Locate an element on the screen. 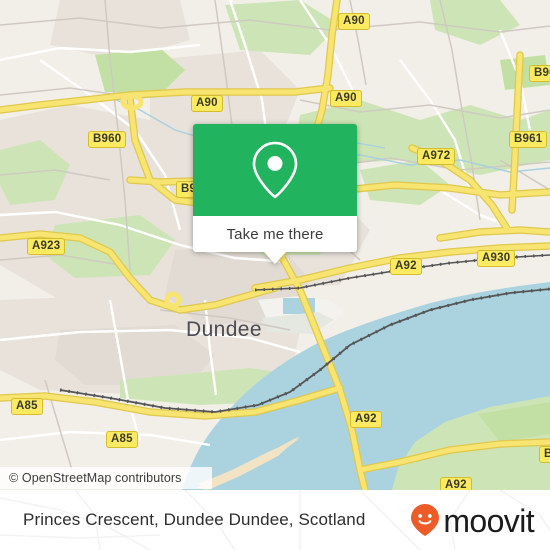 The width and height of the screenshot is (550, 550). popup-header is located at coordinates (275, 170).